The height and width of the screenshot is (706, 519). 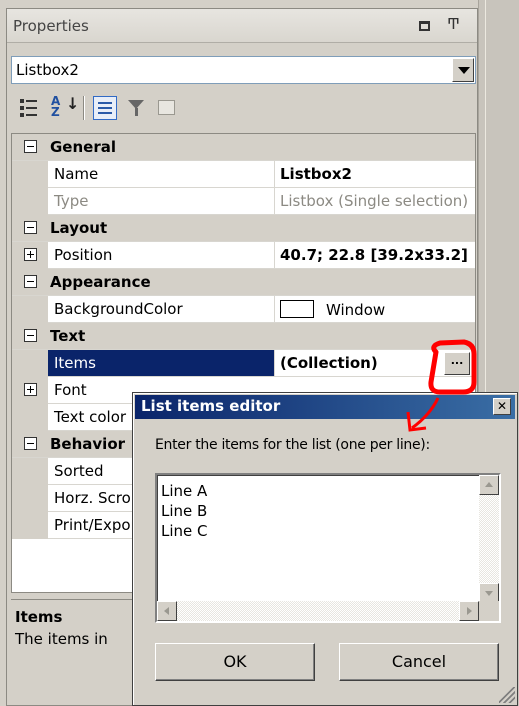 What do you see at coordinates (97, 498) in the screenshot?
I see `property-name: Horz. Scroll` at bounding box center [97, 498].